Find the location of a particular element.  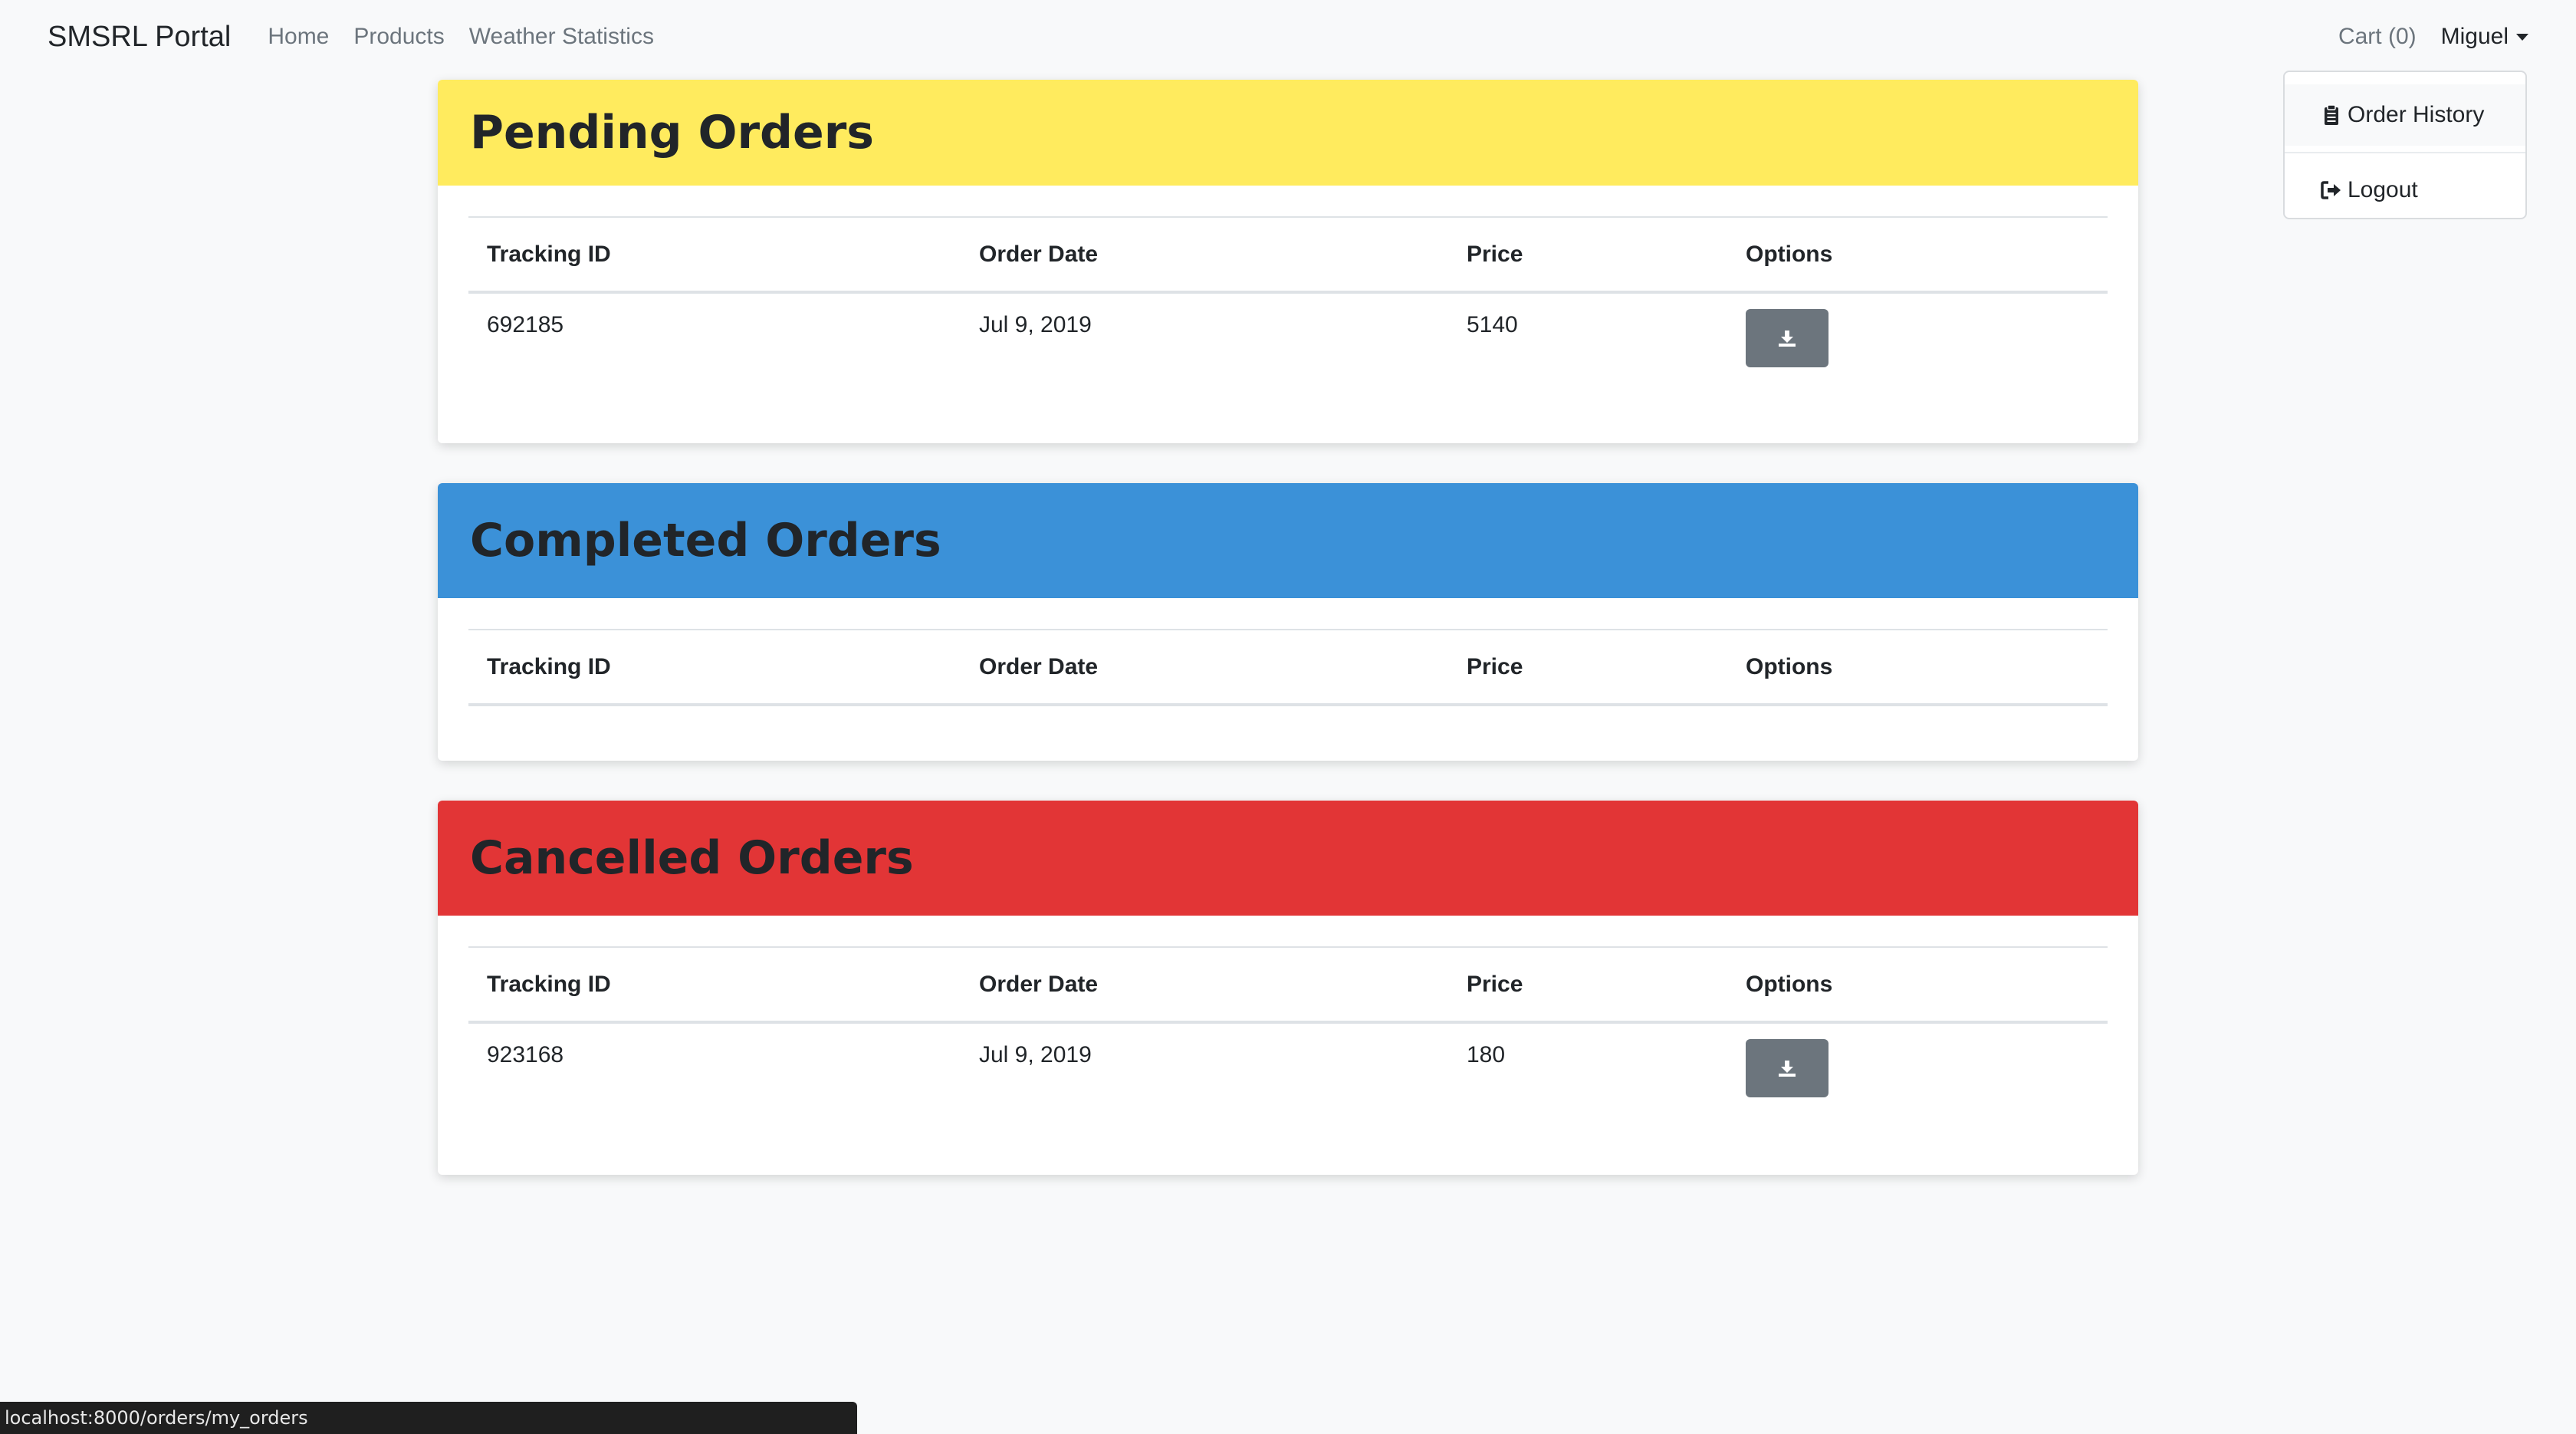

caret-down-icon is located at coordinates (2522, 37).